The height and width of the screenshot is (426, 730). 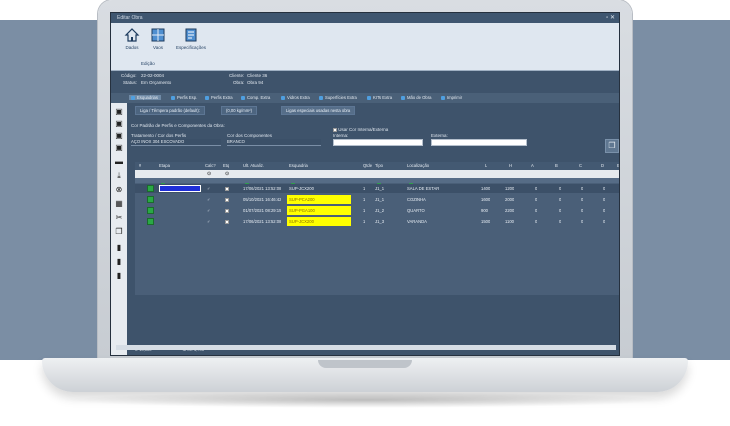 What do you see at coordinates (262, 199) in the screenshot?
I see `row-date: 05/10/2021 16:46:42` at bounding box center [262, 199].